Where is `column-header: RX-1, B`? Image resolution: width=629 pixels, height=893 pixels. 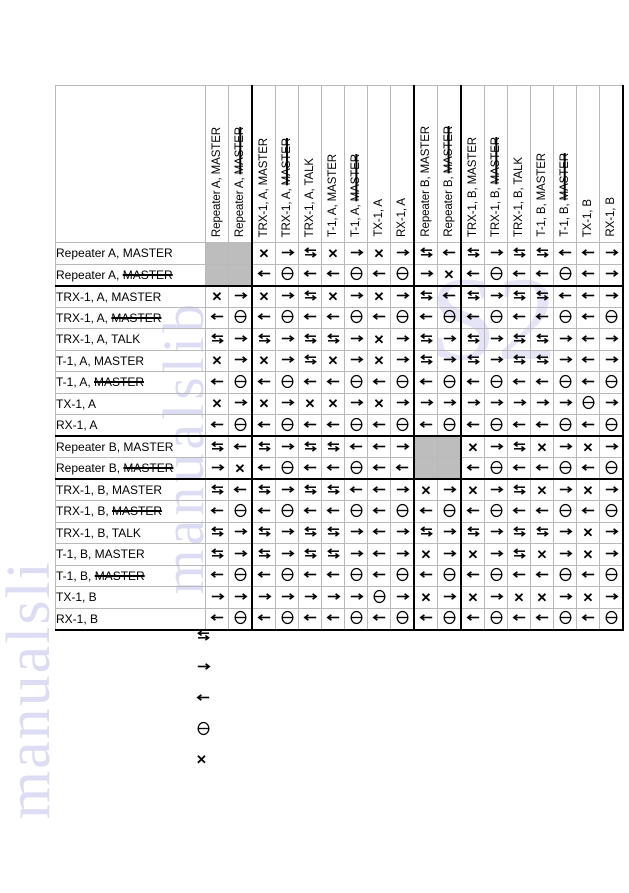
column-header: RX-1, B is located at coordinates (611, 164).